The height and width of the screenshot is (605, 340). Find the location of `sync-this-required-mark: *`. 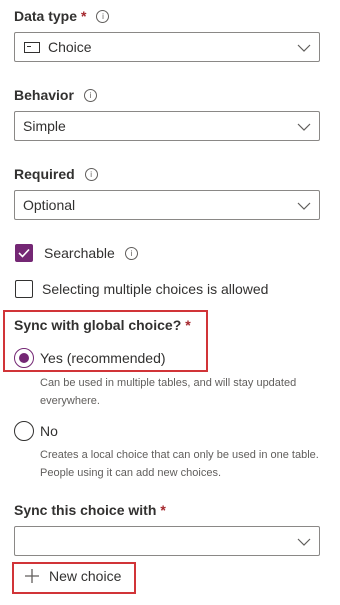

sync-this-required-mark: * is located at coordinates (163, 510).